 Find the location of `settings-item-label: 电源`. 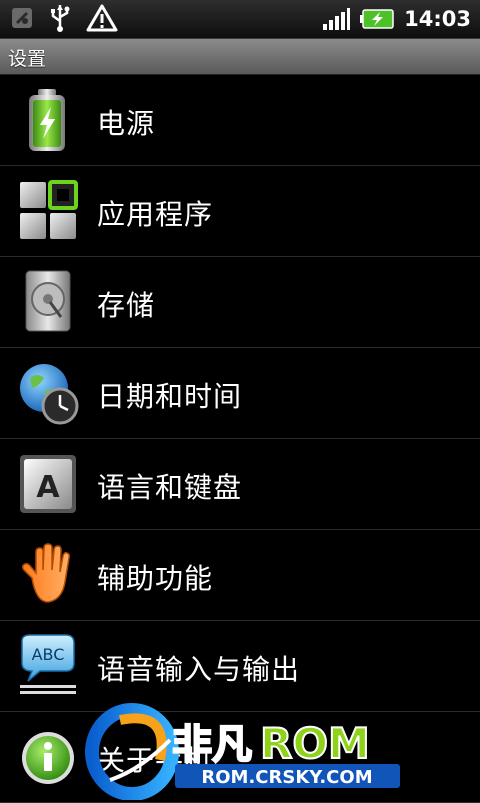

settings-item-label: 电源 is located at coordinates (126, 123).